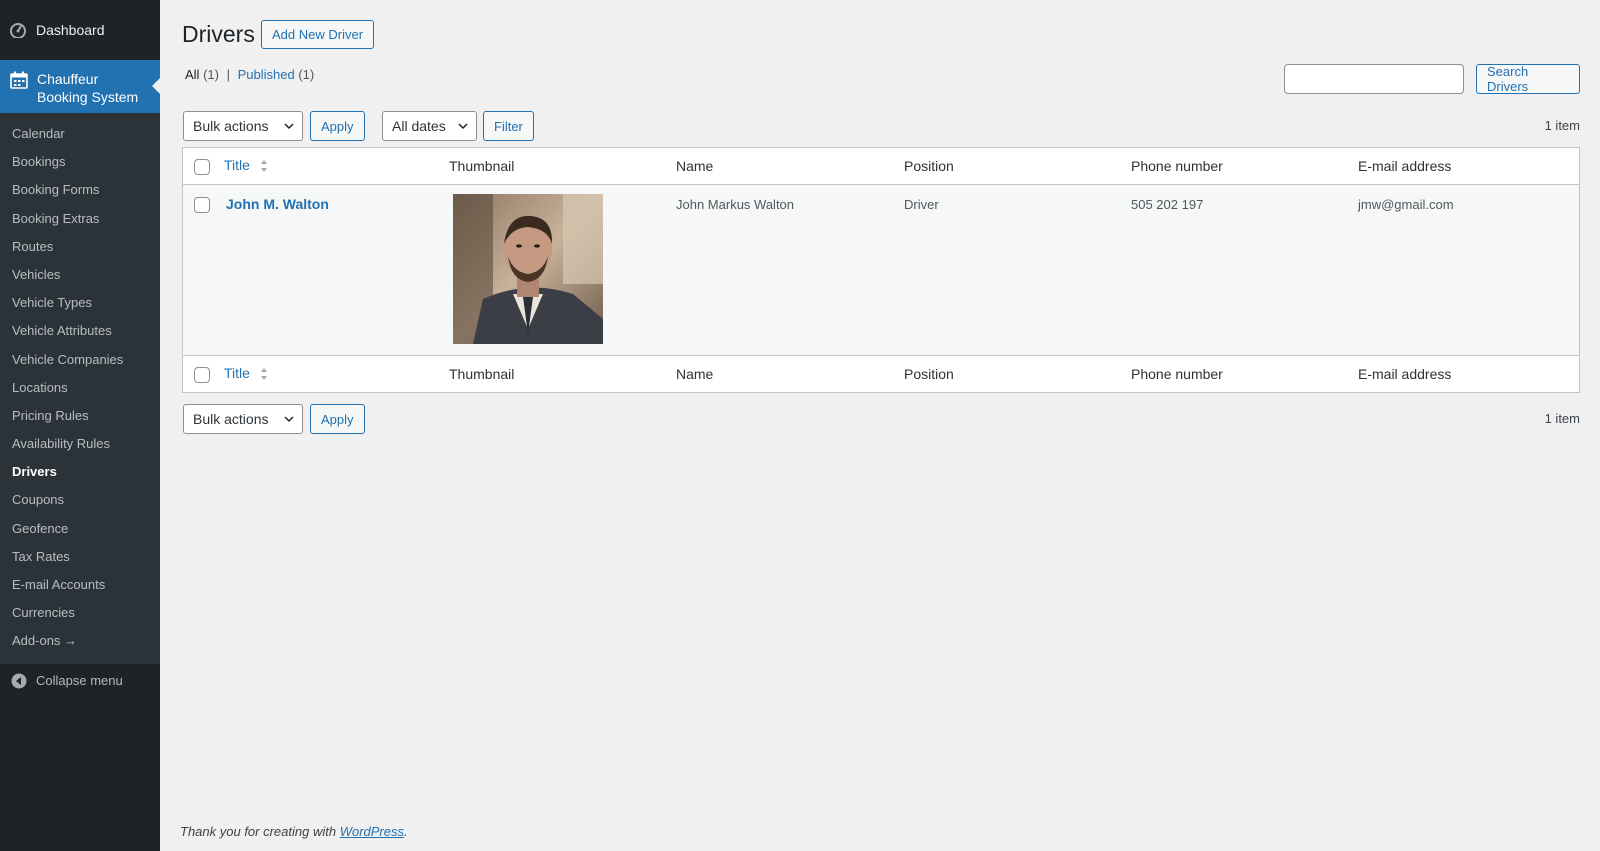  I want to click on menu-item-cbs-label: Chauffeur Booking System, so click(87, 88).